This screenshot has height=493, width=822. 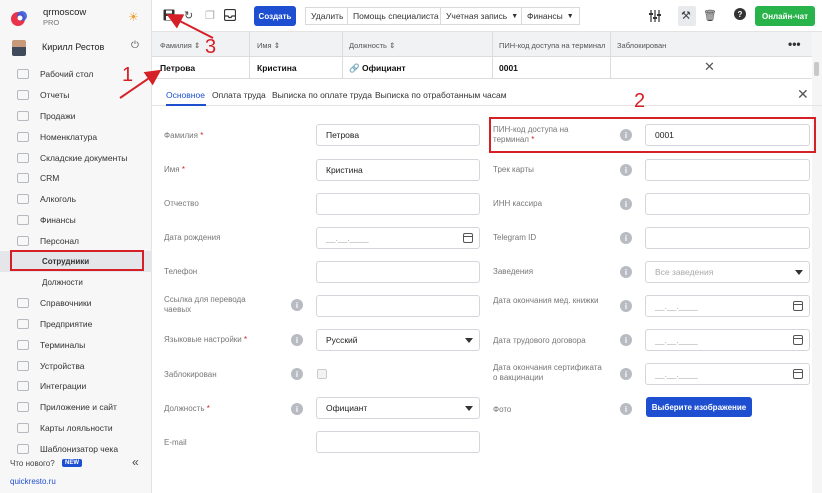 What do you see at coordinates (652, 135) in the screenshot?
I see `annotation-box-pin` at bounding box center [652, 135].